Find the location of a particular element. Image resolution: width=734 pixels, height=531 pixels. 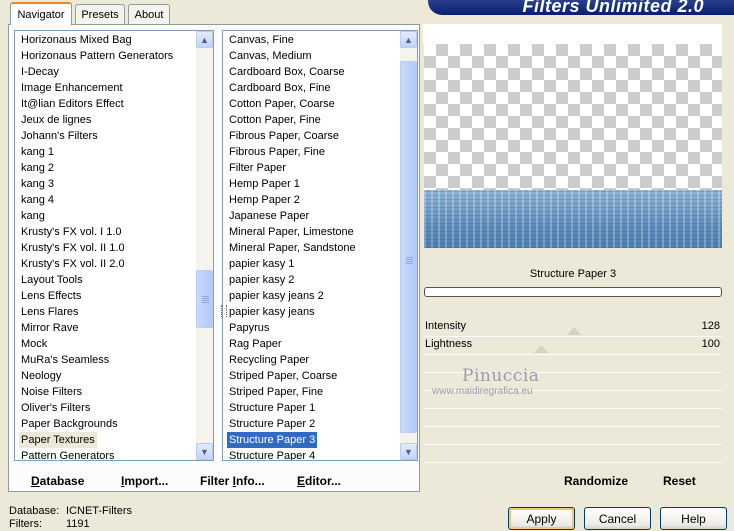

reset-button: Reset is located at coordinates (679, 481).